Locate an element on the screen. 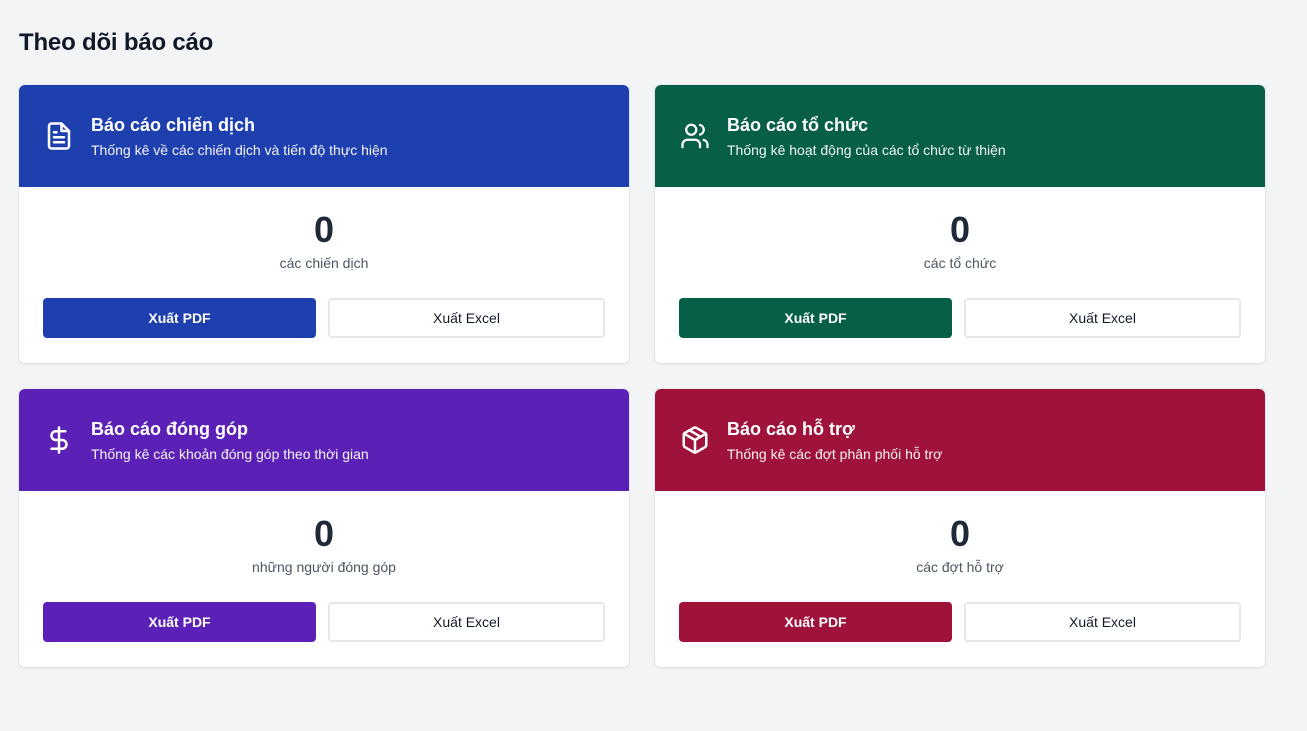 The width and height of the screenshot is (1307, 731). users-icon is located at coordinates (695, 136).